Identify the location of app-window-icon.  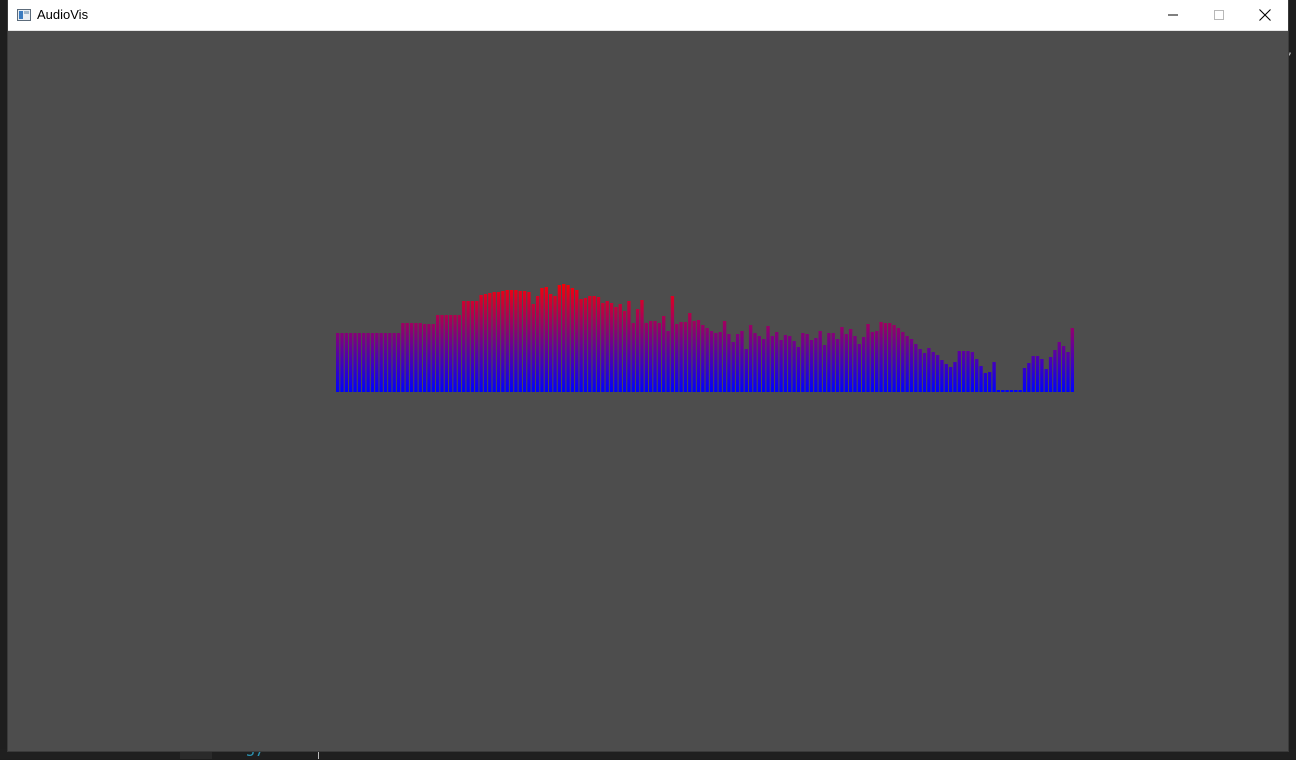
(24, 15).